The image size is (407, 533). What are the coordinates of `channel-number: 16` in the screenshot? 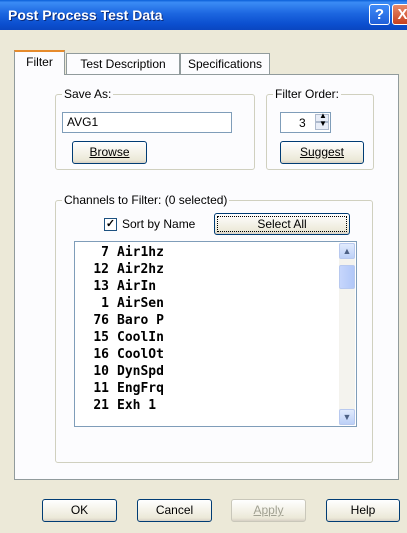 It's located at (101, 354).